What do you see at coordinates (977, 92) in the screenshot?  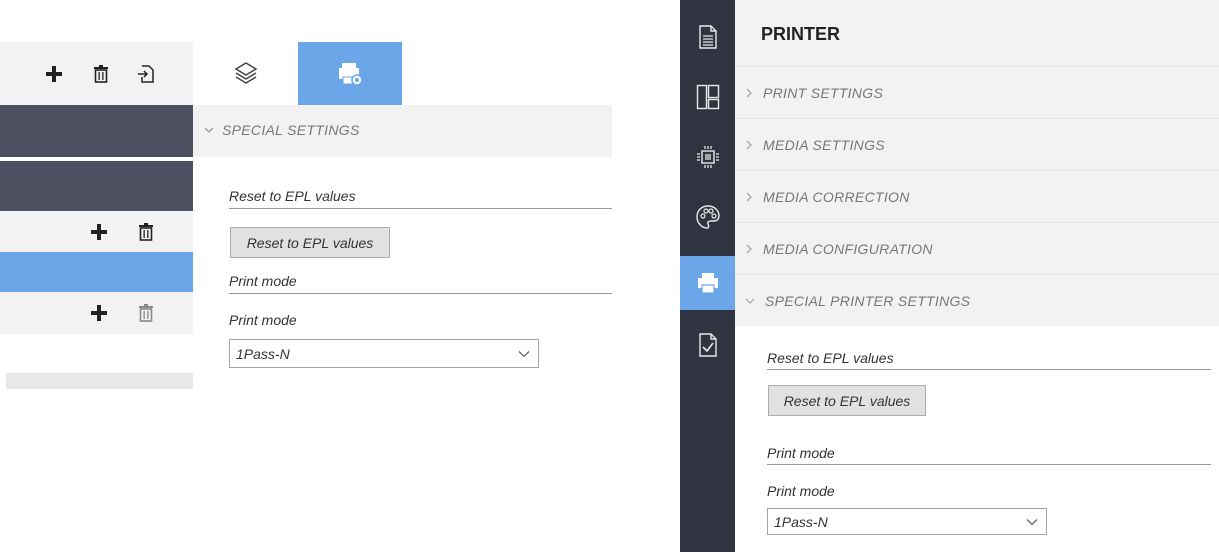 I see `section-print-settings: PRINT SETTINGS` at bounding box center [977, 92].